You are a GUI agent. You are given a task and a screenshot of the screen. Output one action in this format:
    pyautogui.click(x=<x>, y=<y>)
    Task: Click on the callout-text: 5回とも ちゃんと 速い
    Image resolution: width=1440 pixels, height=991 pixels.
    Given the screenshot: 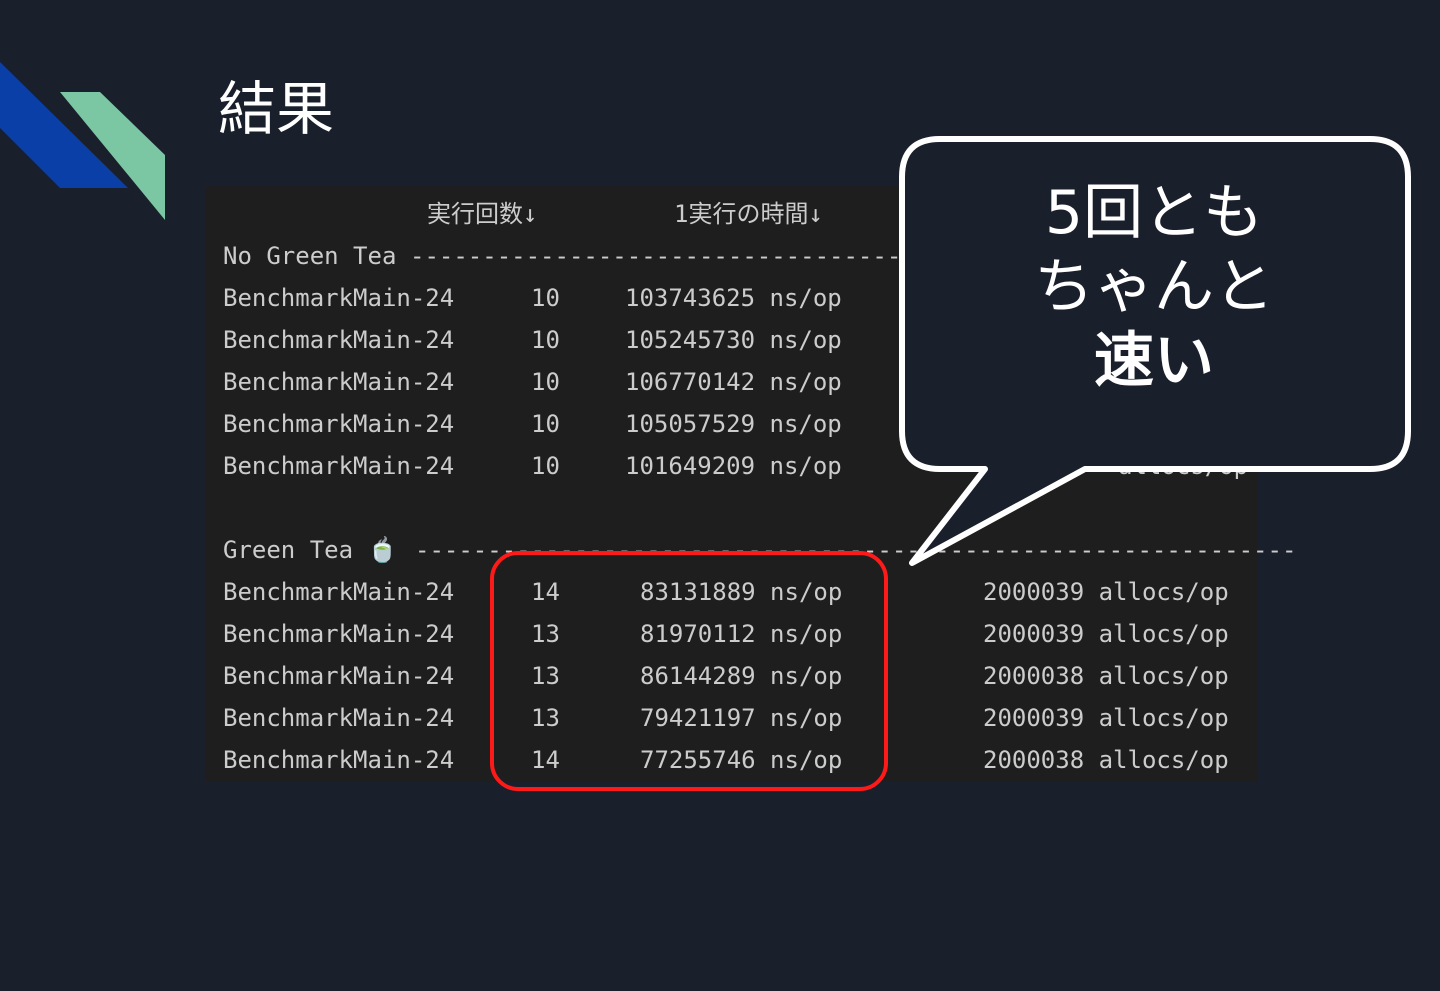 What is the action you would take?
    pyautogui.click(x=1154, y=287)
    